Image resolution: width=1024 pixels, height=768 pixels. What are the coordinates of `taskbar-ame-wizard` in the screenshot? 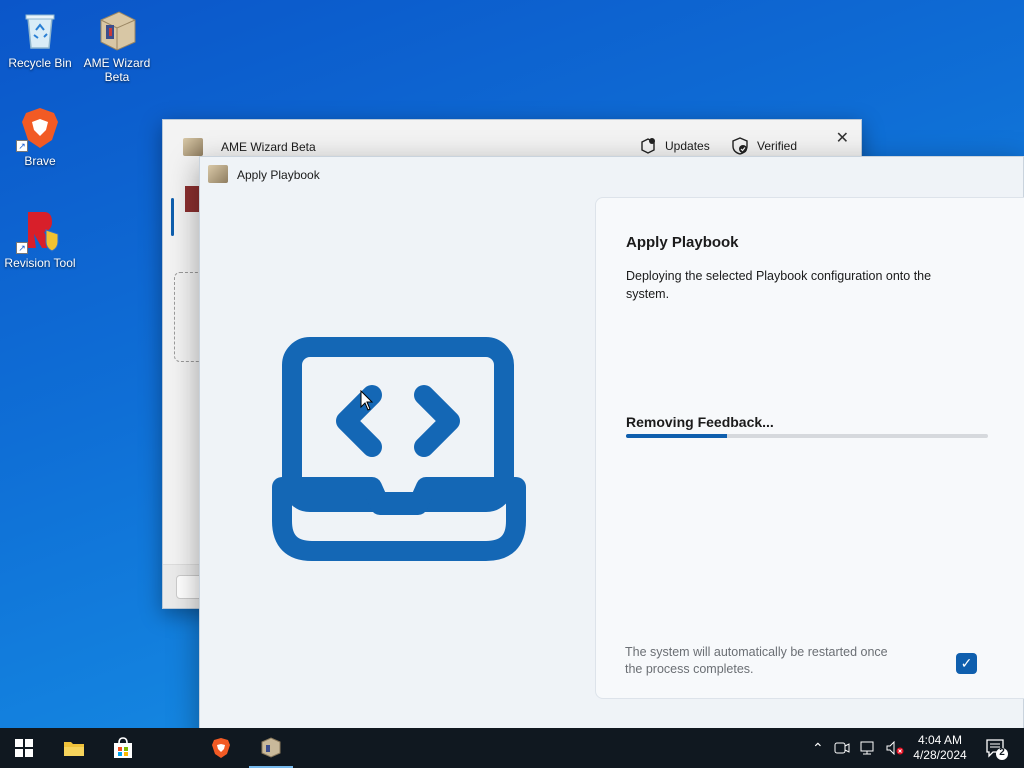 It's located at (271, 748).